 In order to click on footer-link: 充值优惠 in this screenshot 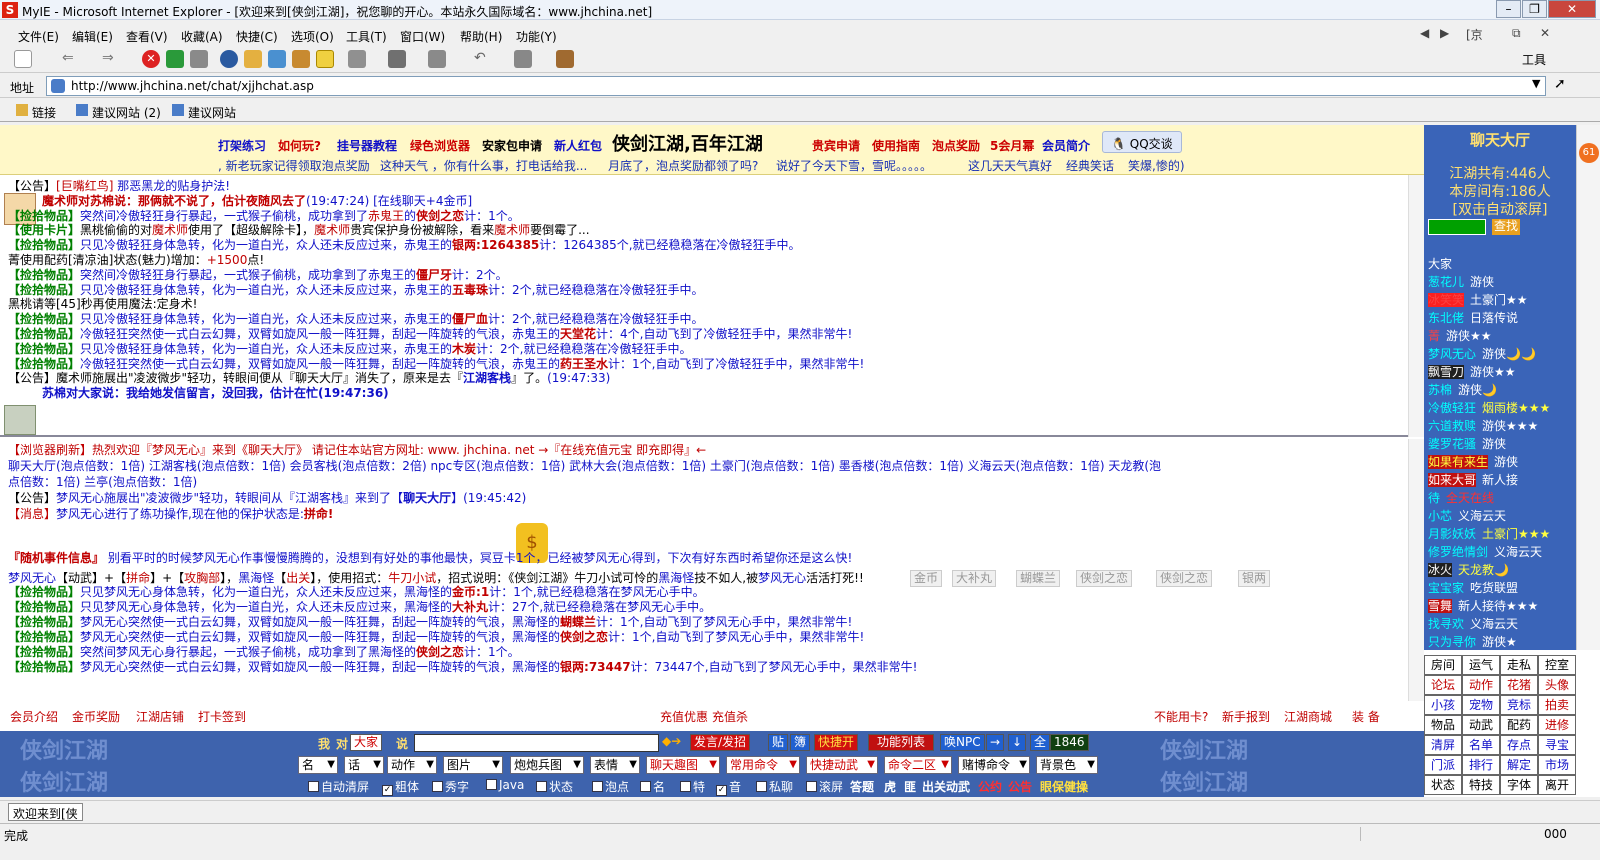, I will do `click(684, 716)`.